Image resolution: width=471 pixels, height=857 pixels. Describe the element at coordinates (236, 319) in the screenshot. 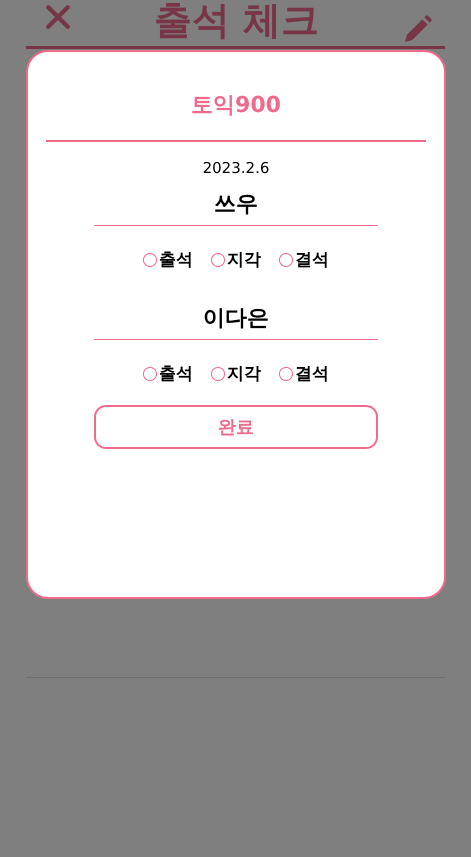

I see `student-name: 이다은` at that location.